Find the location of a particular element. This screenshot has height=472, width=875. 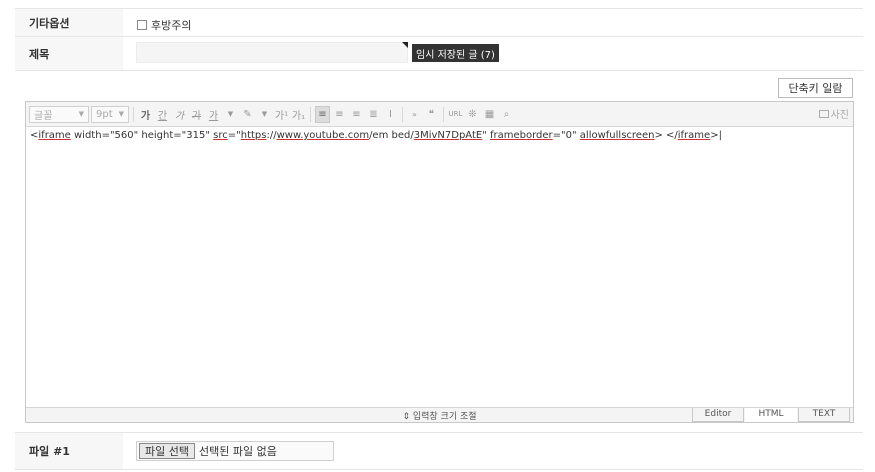

spoiler-label: 후방주의 is located at coordinates (171, 25).